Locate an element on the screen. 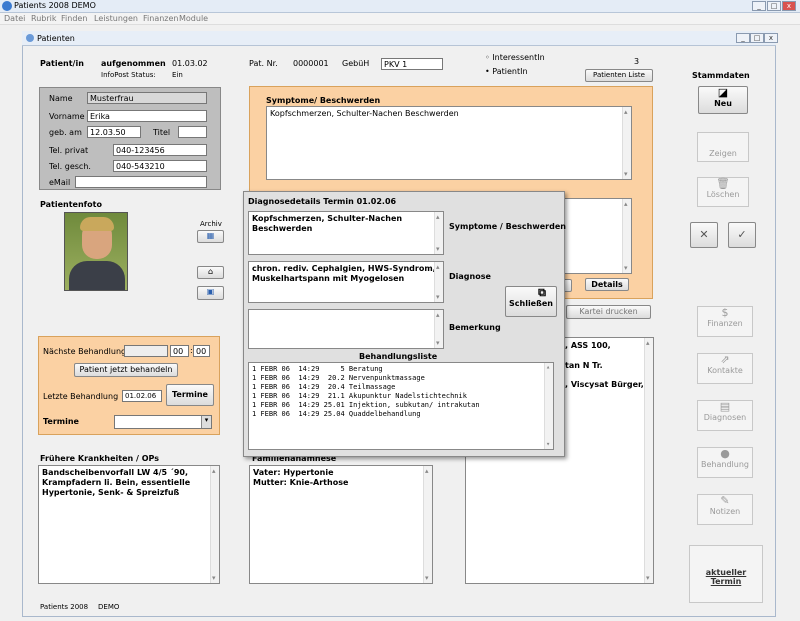 This screenshot has width=800, height=621. lock-icon: ⌂ is located at coordinates (210, 272).